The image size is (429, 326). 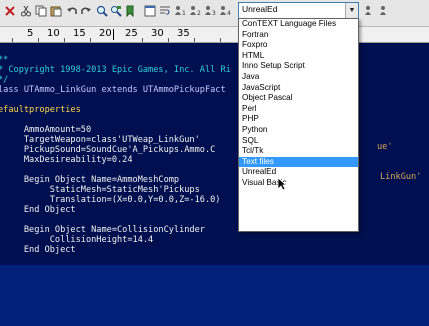 What do you see at coordinates (229, 13) in the screenshot?
I see `svg-text: 4` at bounding box center [229, 13].